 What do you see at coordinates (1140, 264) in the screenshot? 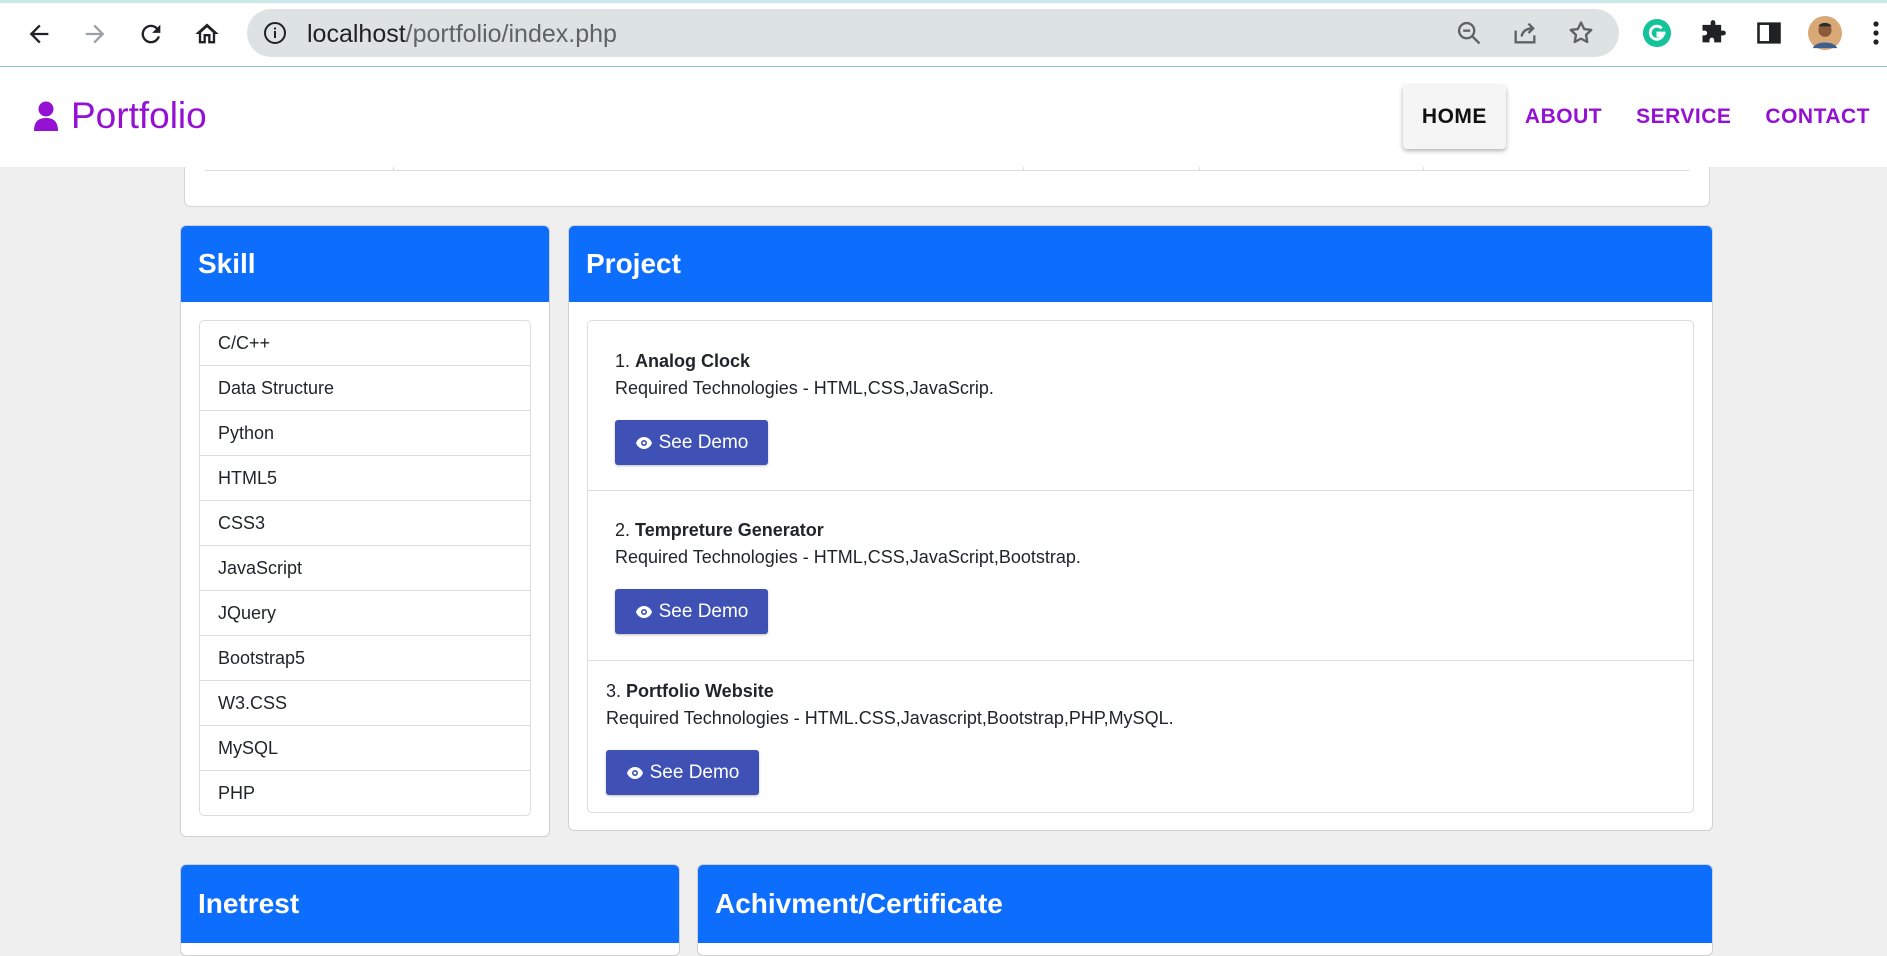
I see `project-card-title: Project` at bounding box center [1140, 264].